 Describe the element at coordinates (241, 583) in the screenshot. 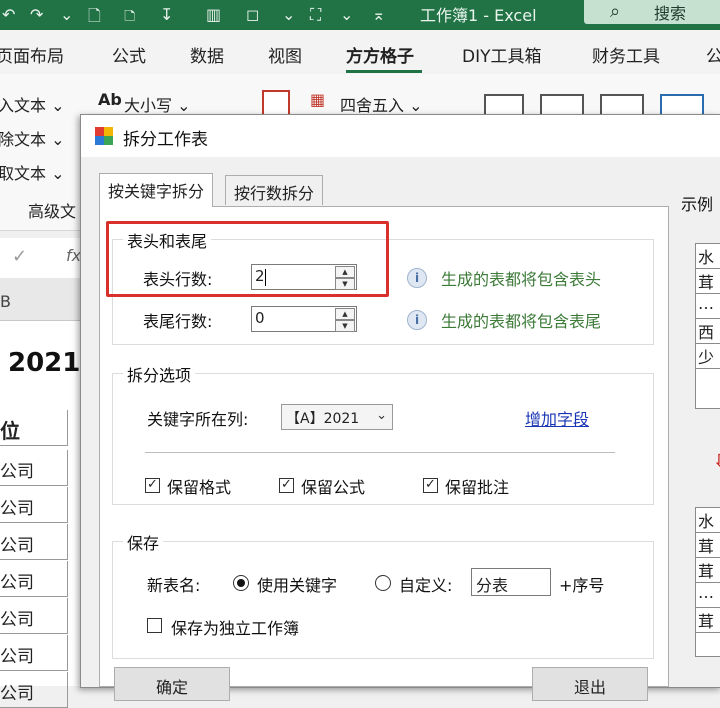

I see `use-keyword-radio` at that location.